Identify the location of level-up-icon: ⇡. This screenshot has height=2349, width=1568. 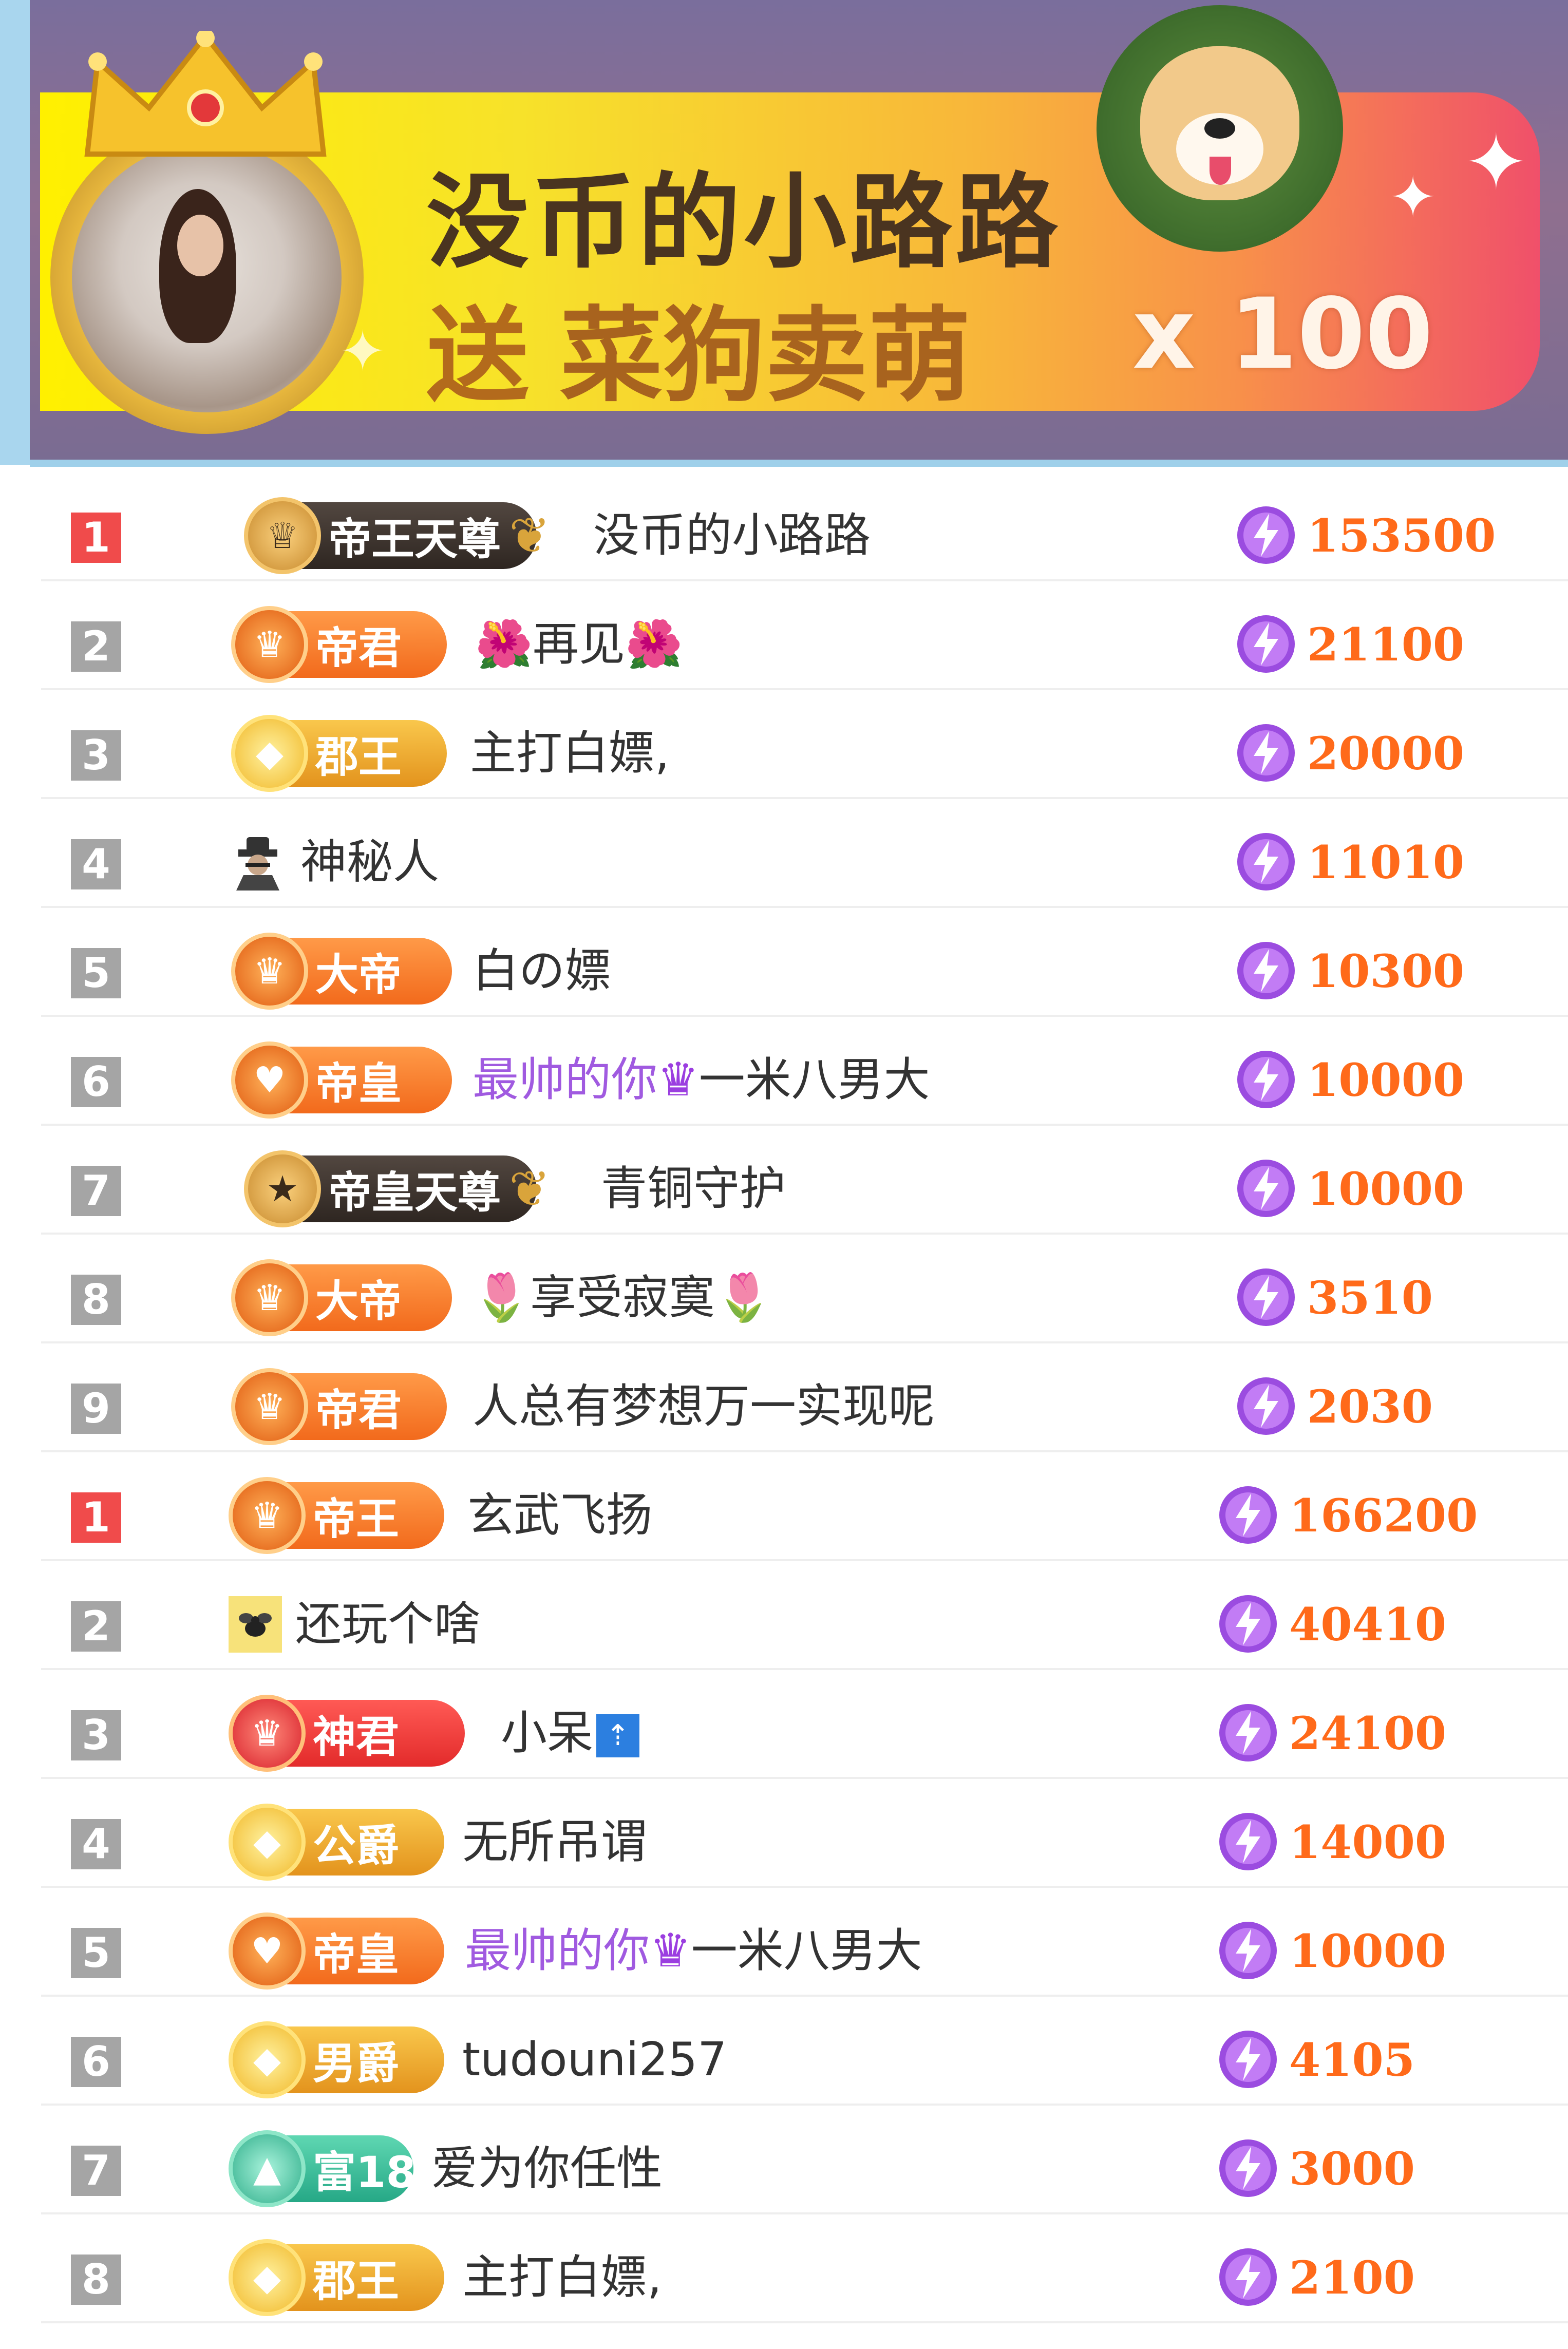
(617, 1736).